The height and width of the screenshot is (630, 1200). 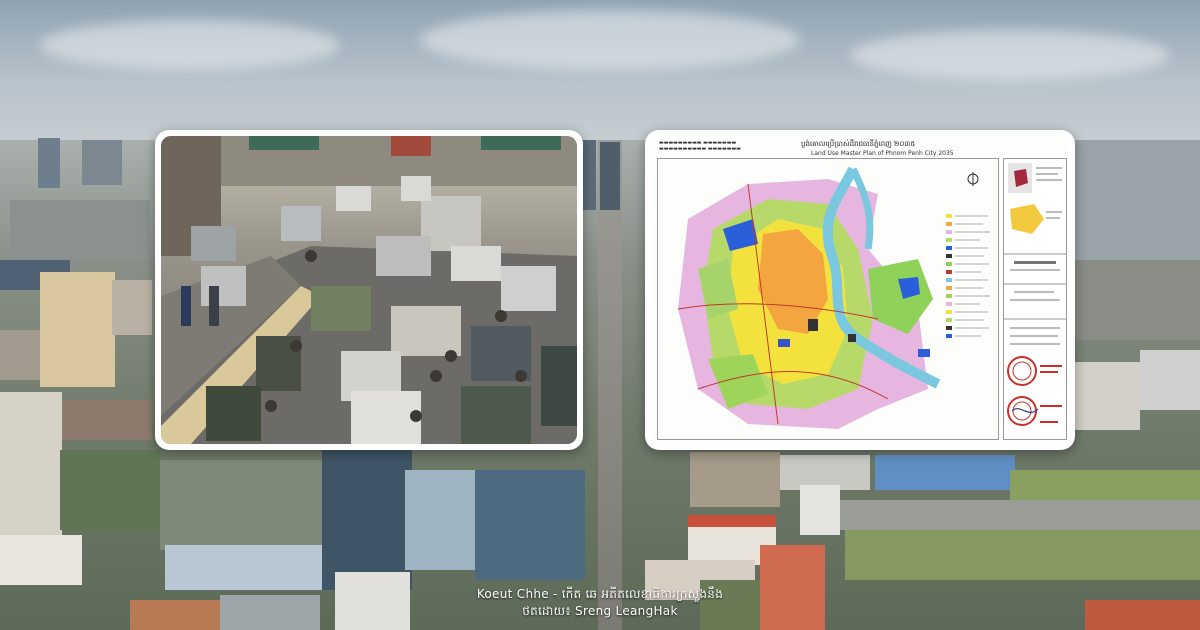 I want to click on building-red-roof, so click(x=732, y=521).